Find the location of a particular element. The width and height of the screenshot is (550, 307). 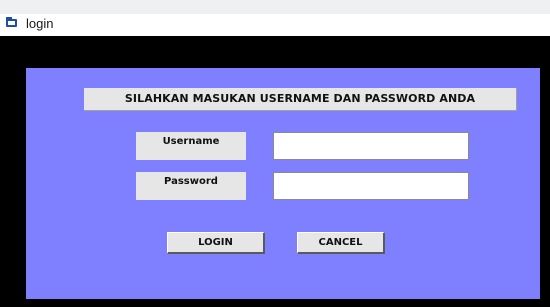

window-title: login is located at coordinates (40, 23).